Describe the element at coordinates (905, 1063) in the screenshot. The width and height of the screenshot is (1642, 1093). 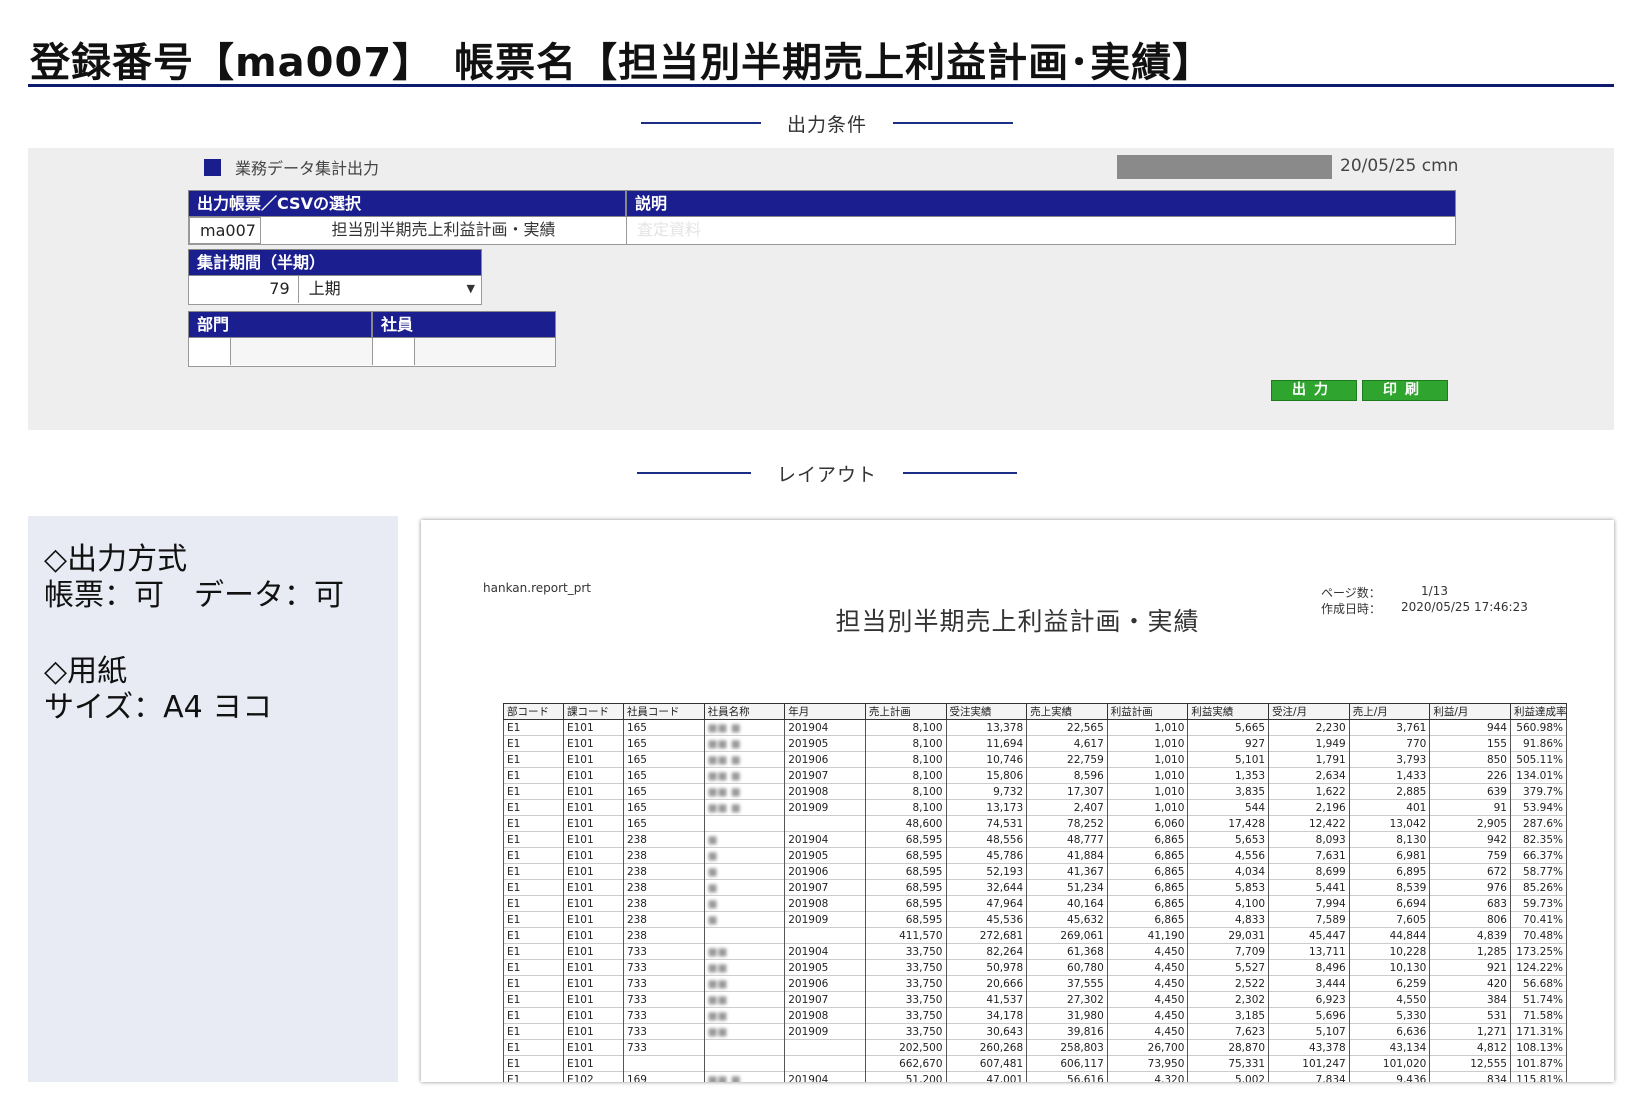
I see `table-cell: 662,670` at that location.